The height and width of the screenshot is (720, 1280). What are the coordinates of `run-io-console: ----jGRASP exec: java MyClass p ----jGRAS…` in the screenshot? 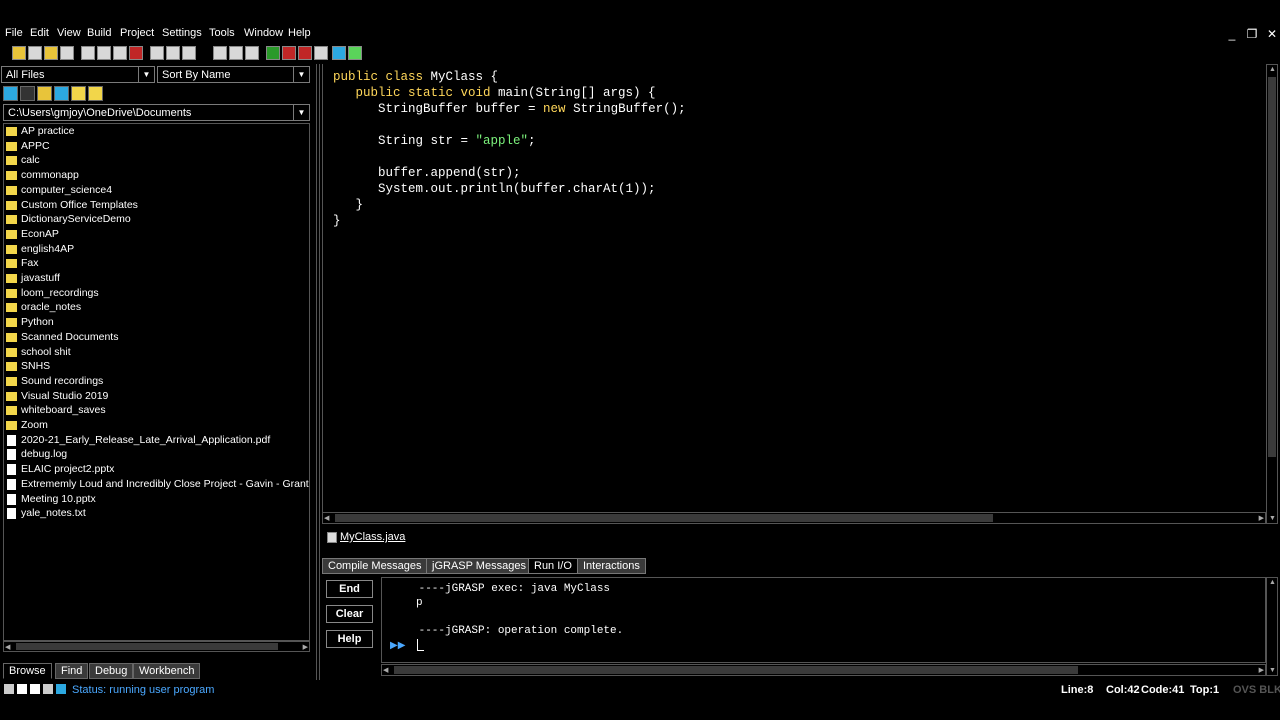 It's located at (823, 620).